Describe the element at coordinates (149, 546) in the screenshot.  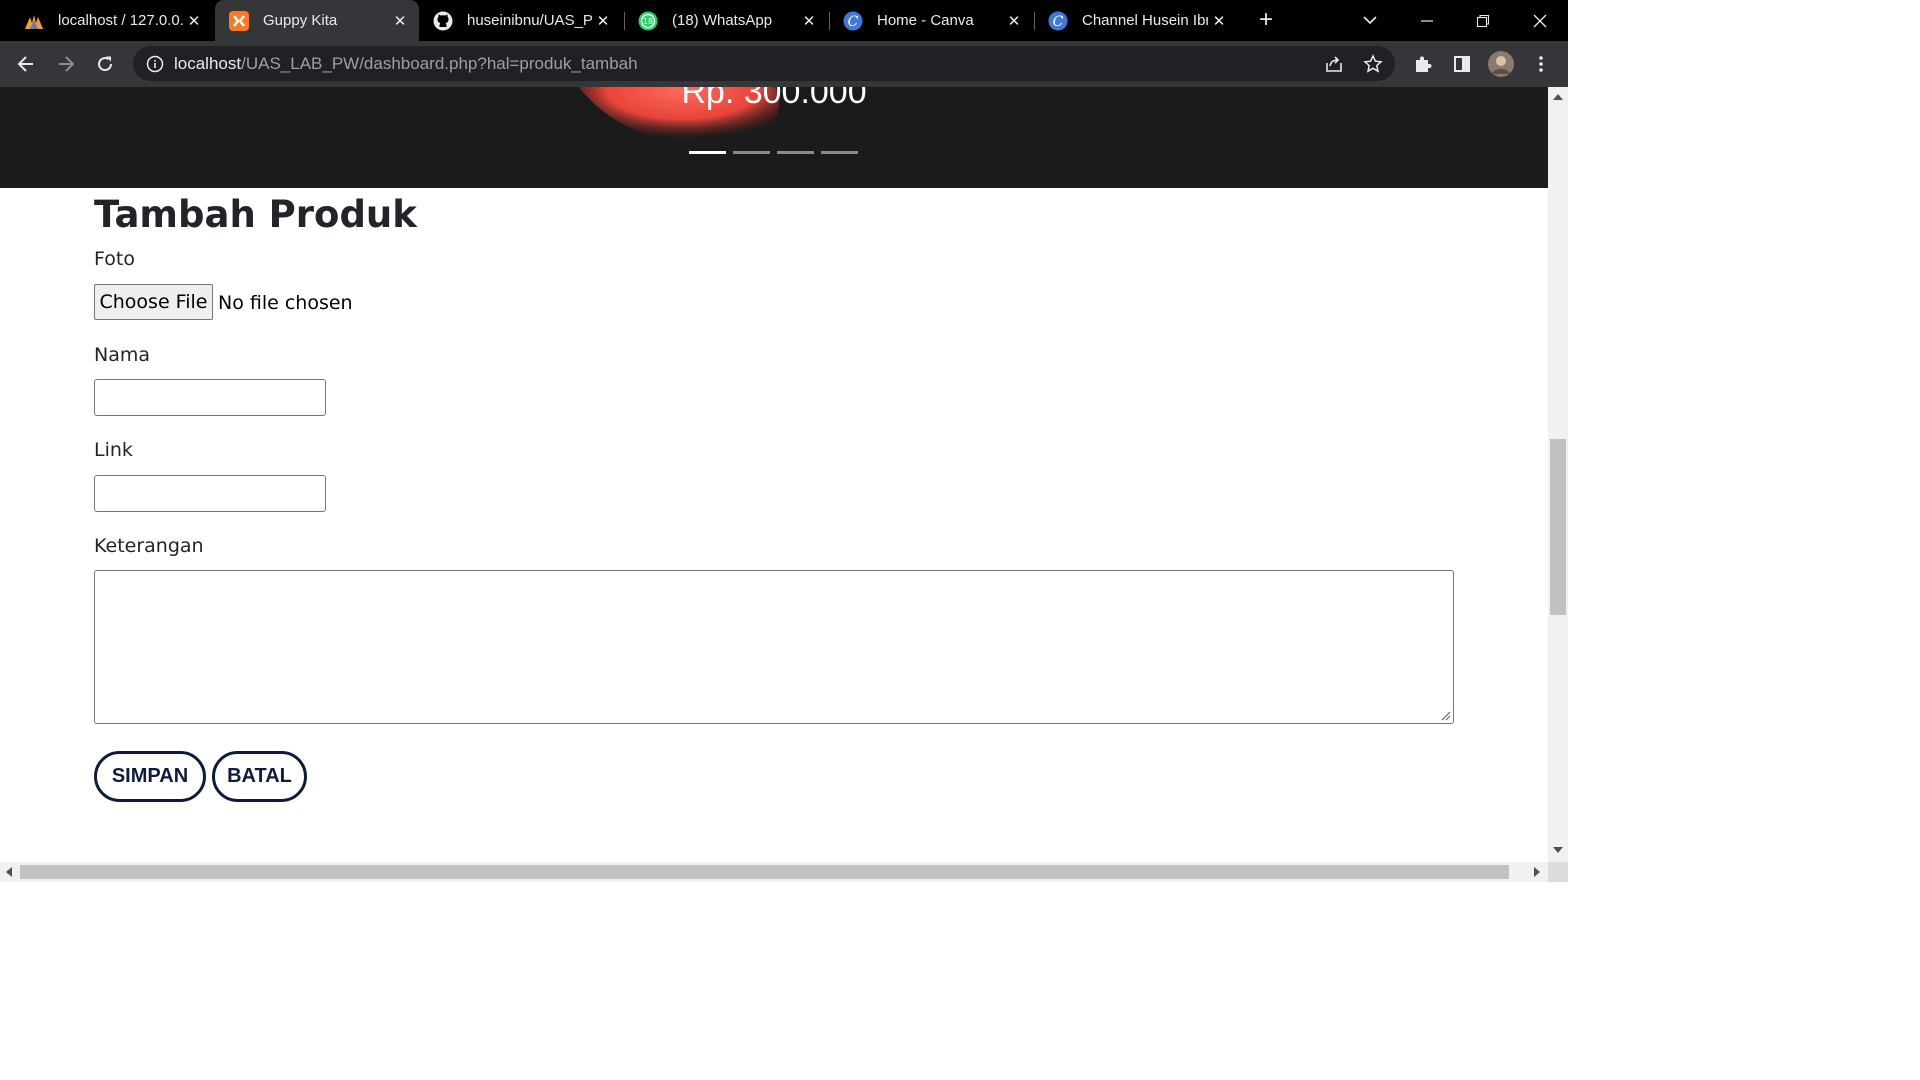
I see `keterangan-label: Keterangan` at that location.